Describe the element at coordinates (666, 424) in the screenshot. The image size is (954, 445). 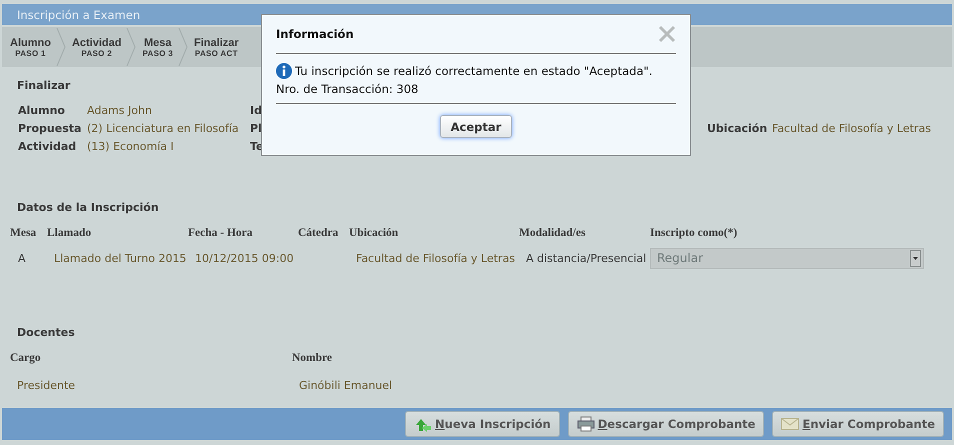
I see `download-button: Descargar Comprobante` at that location.